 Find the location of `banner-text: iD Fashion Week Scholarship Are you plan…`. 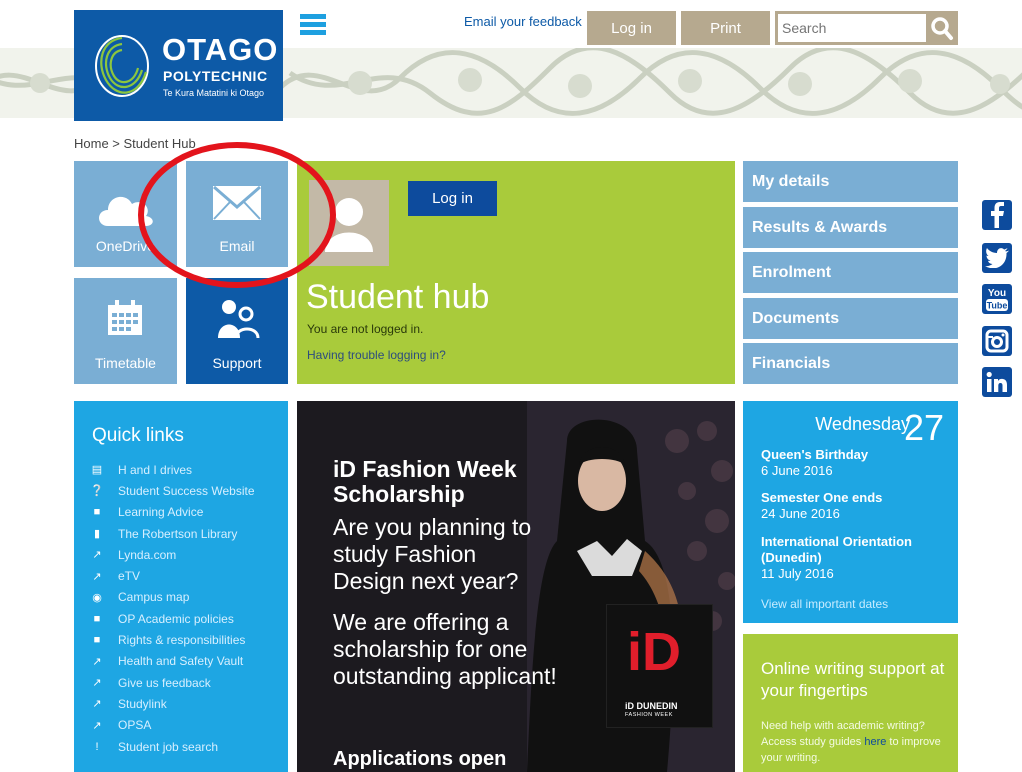

banner-text: iD Fashion Week Scholarship Are you plan… is located at coordinates (448, 573).